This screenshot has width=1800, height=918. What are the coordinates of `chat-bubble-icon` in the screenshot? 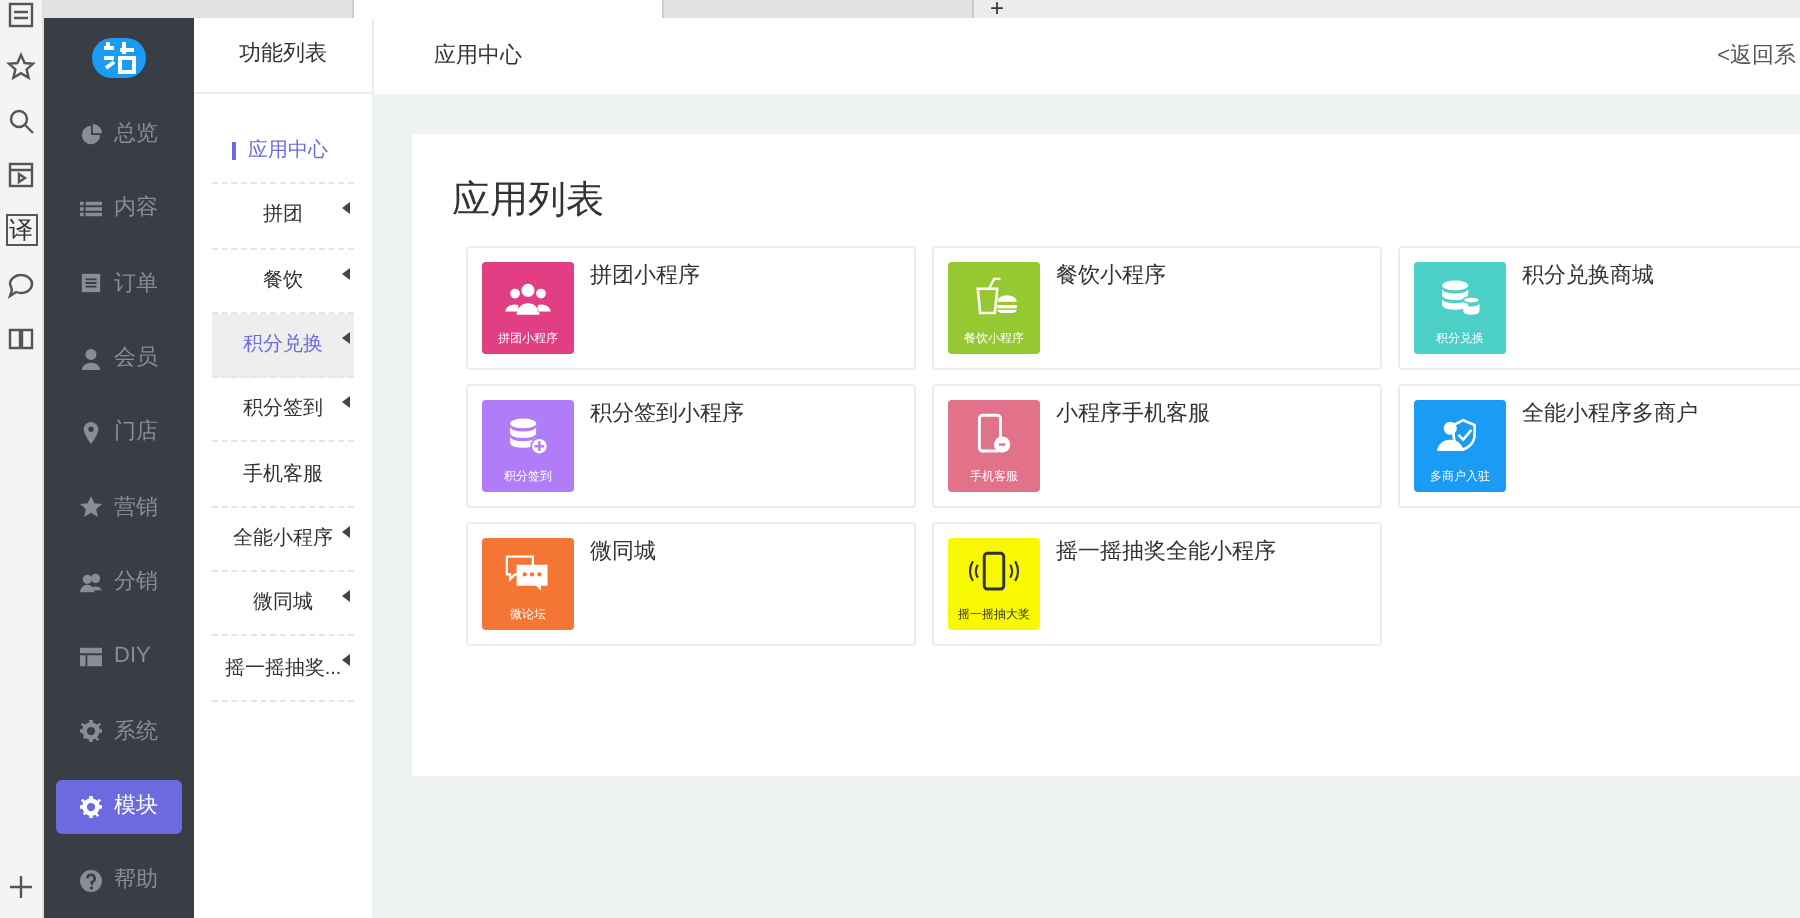 It's located at (21, 285).